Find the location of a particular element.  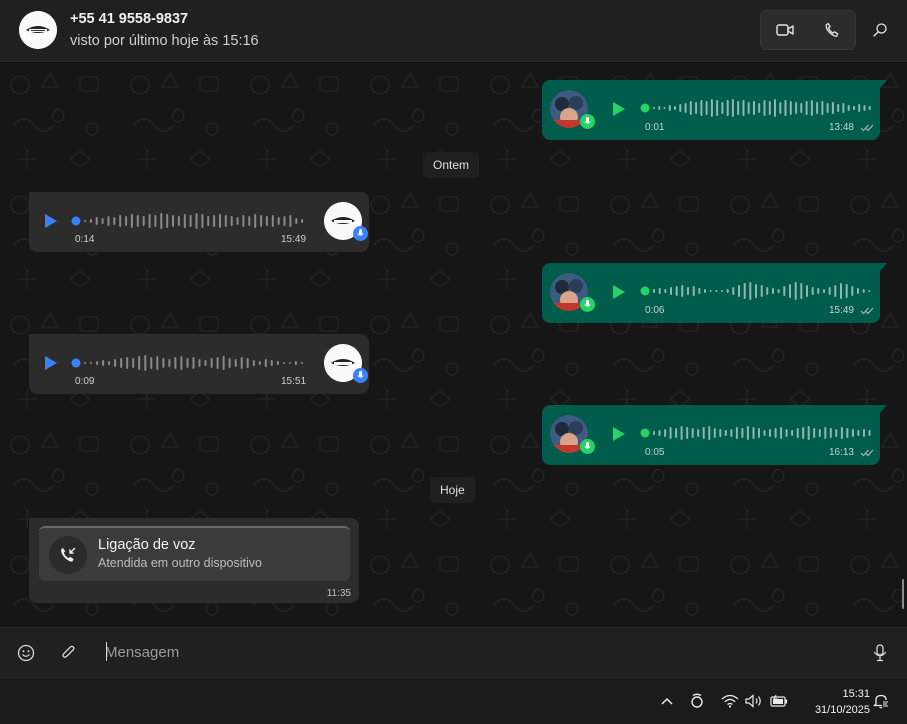

copilot-tray-button is located at coordinates (697, 701).